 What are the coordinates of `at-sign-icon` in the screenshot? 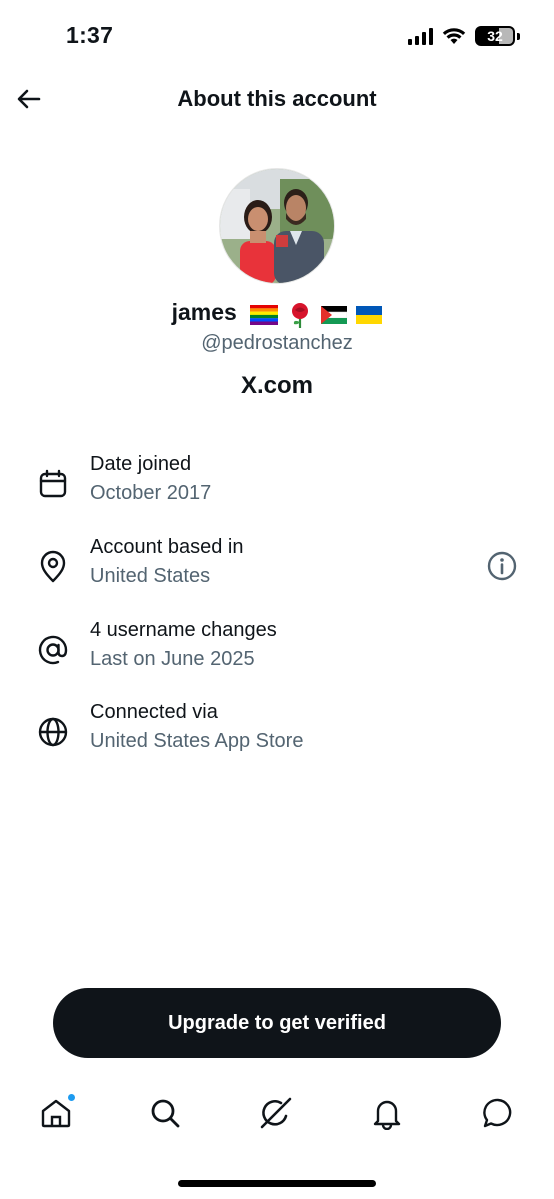 It's located at (53, 650).